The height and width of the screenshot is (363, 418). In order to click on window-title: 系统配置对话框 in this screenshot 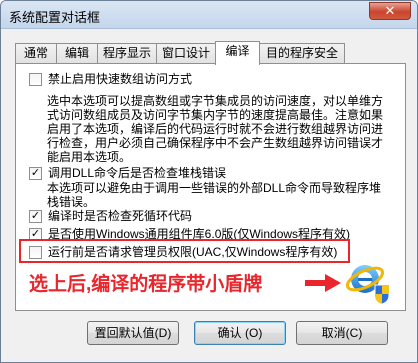, I will do `click(55, 17)`.